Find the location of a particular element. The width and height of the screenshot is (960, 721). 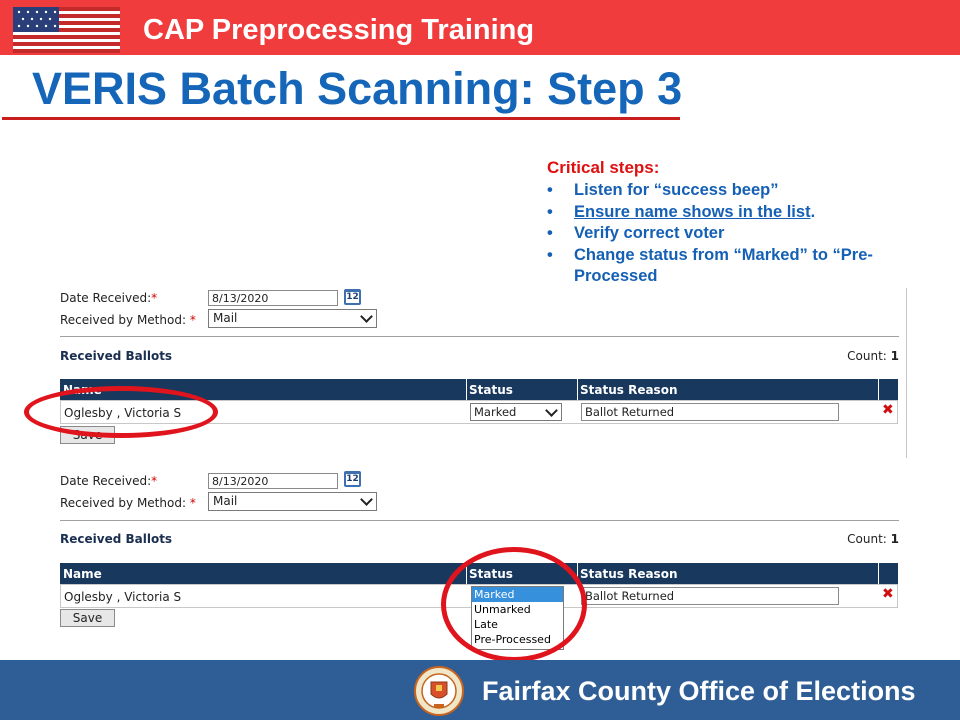

column-name: Name is located at coordinates (82, 574).